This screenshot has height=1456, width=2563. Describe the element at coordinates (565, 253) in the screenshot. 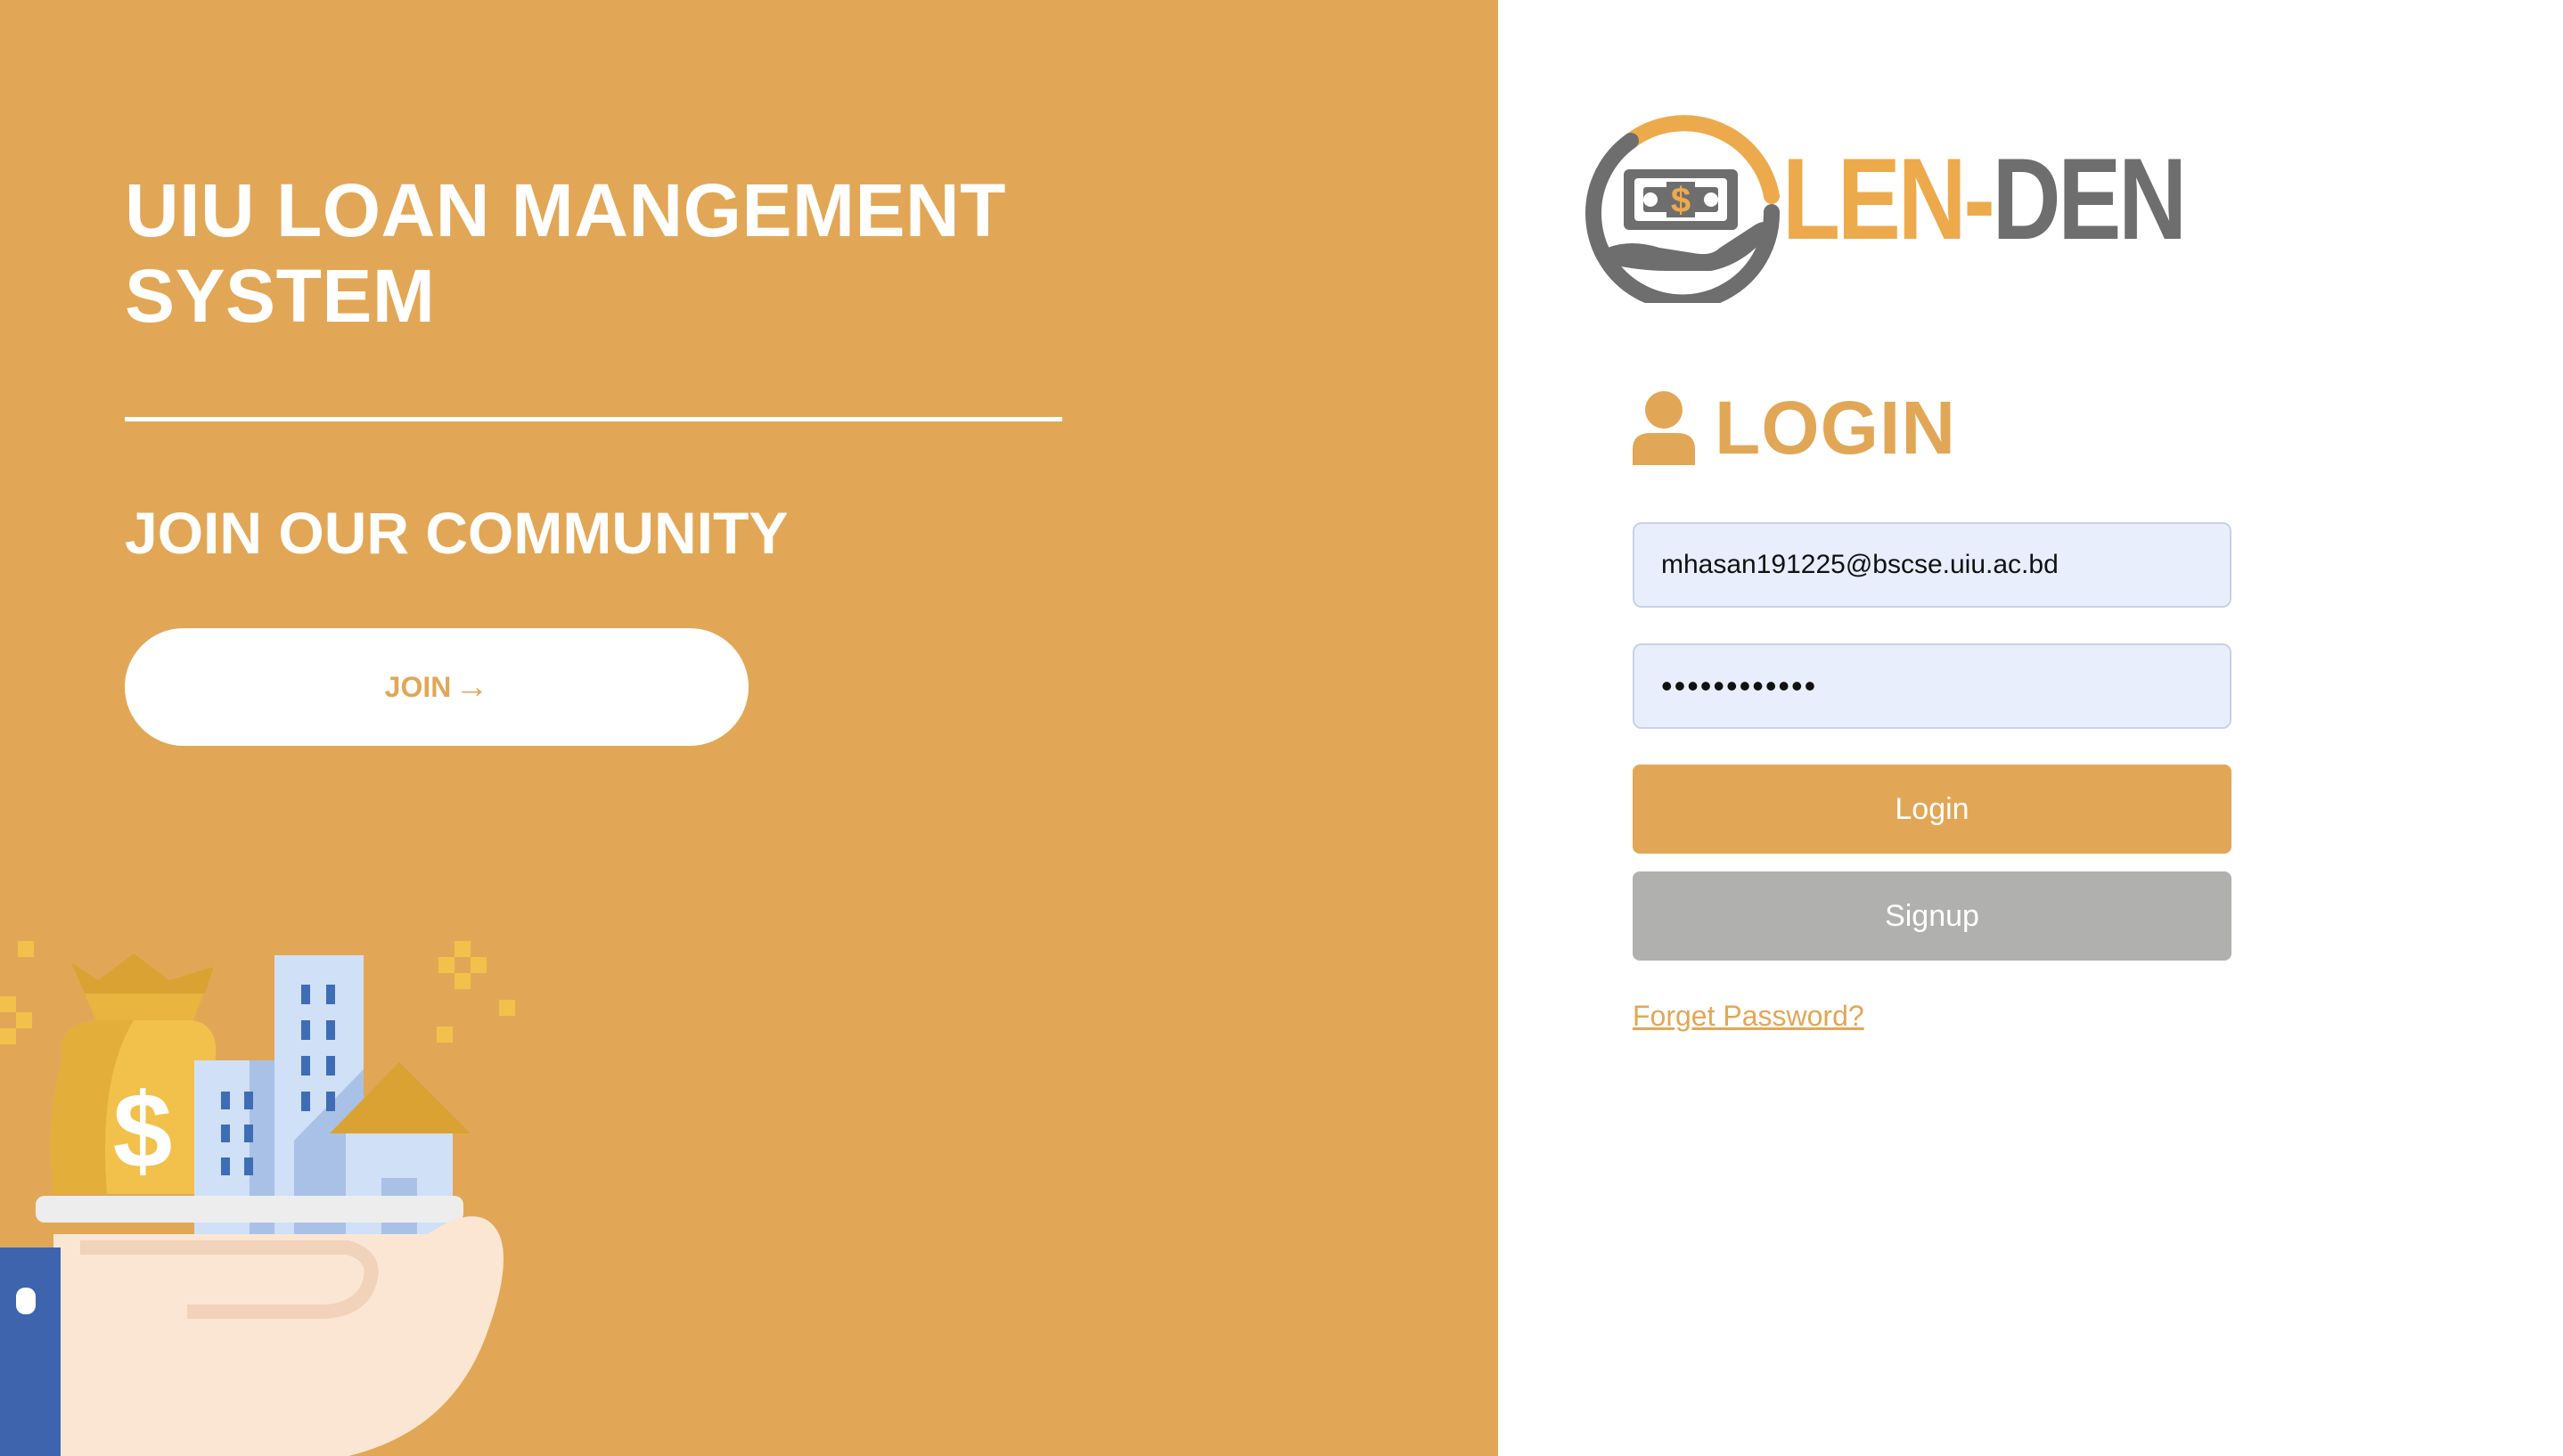

I see `page-title: UIU LOAN MANGEMENT SYSTEM` at that location.